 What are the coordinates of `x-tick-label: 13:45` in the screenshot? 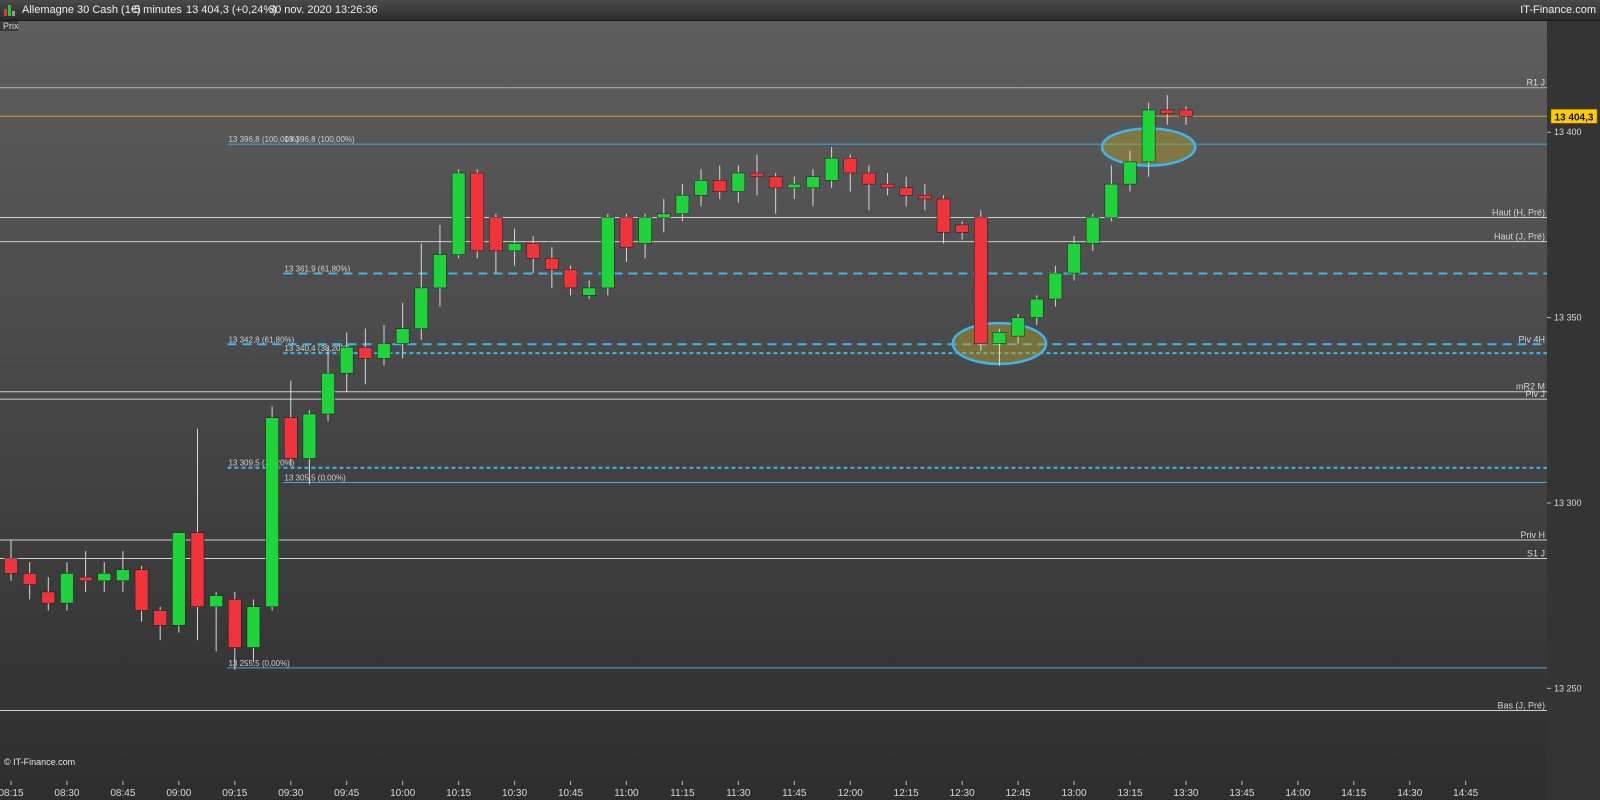 It's located at (1241, 793).